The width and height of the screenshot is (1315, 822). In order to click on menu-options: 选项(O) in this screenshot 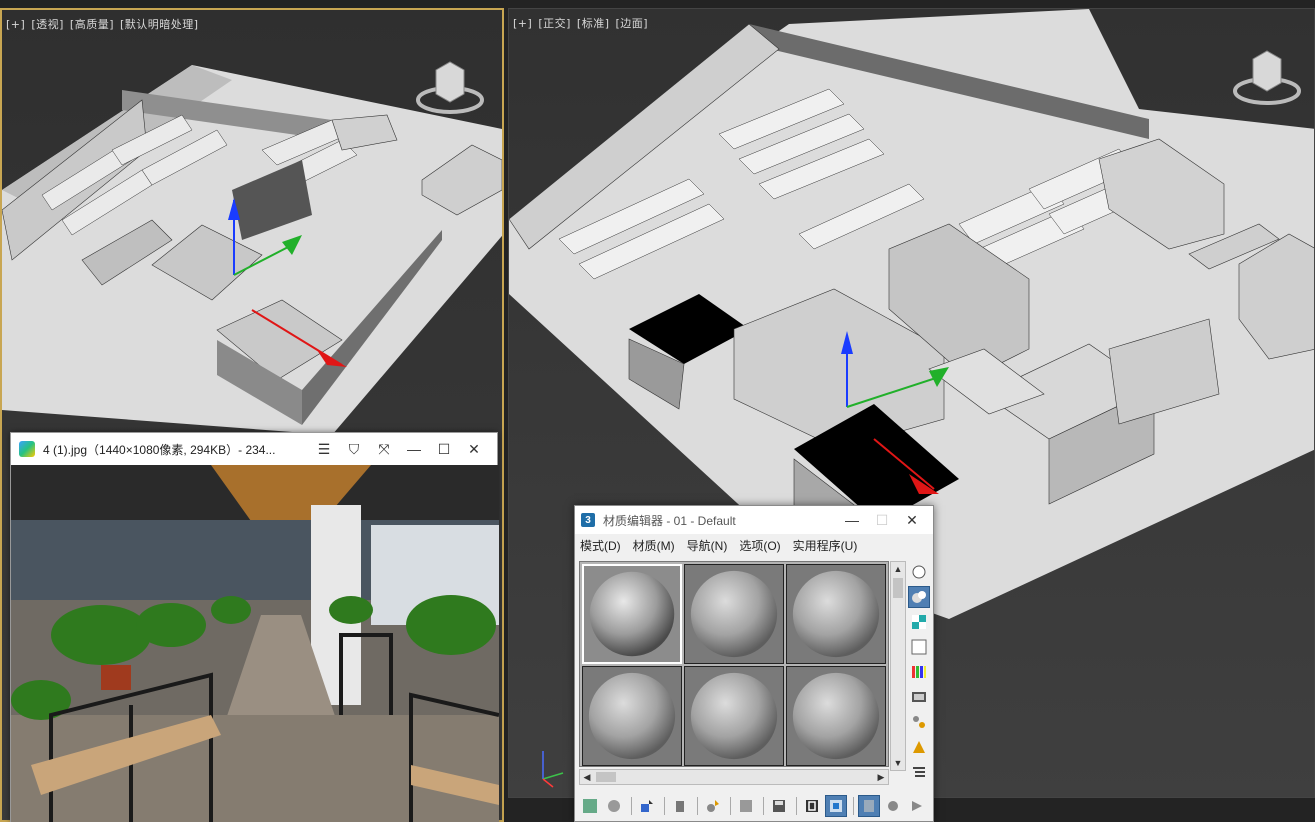, I will do `click(759, 545)`.